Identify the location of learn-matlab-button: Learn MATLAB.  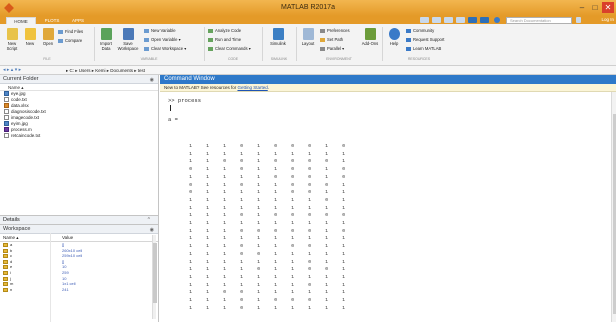
(423, 48).